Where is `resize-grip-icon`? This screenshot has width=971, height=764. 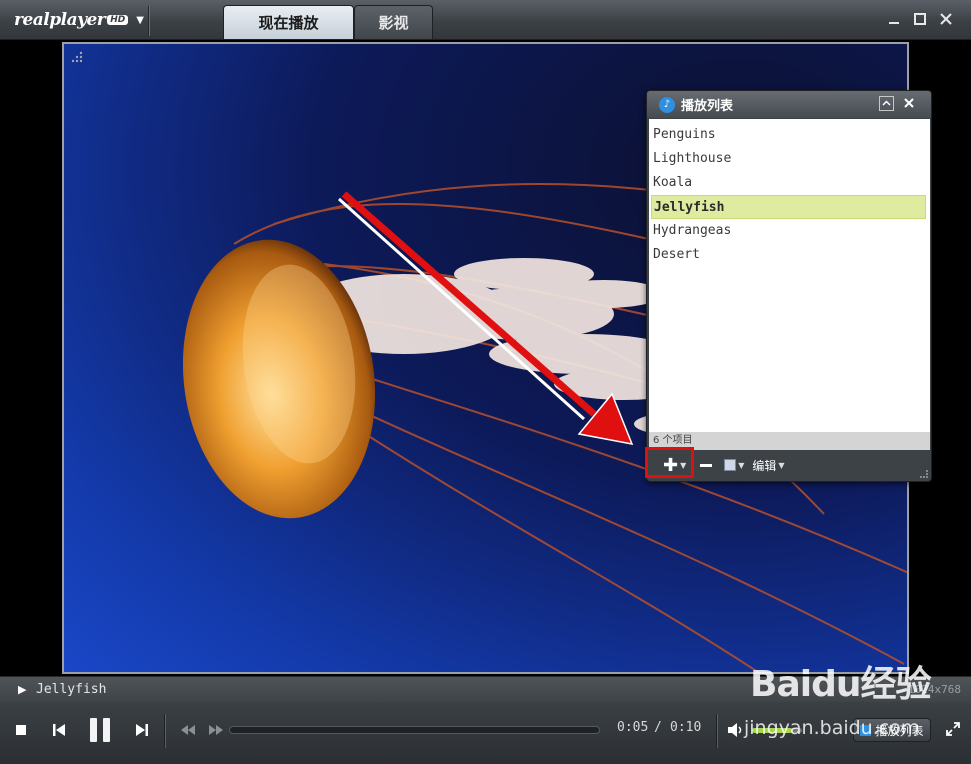
resize-grip-icon is located at coordinates (74, 54).